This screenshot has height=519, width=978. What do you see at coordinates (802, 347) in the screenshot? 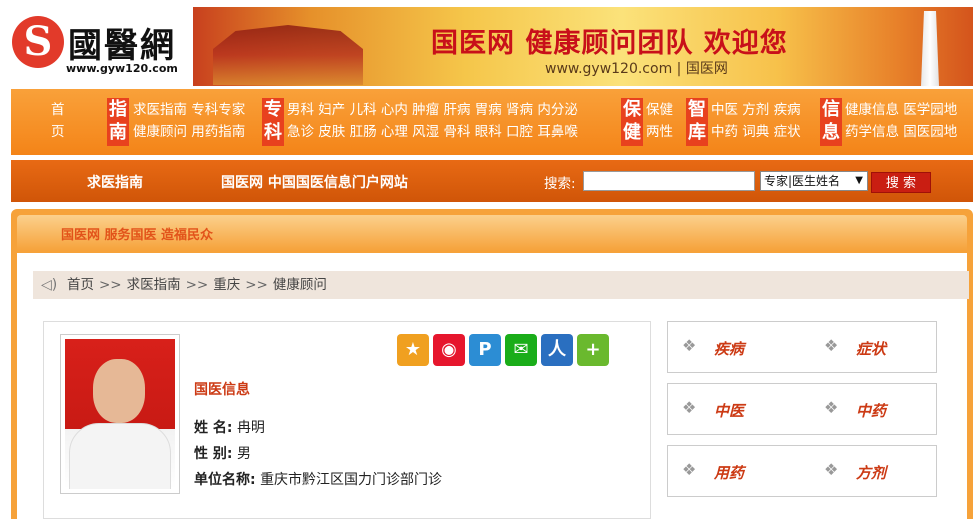
I see `tile-row-1: ❖ 疾病 ❖ 症状` at bounding box center [802, 347].